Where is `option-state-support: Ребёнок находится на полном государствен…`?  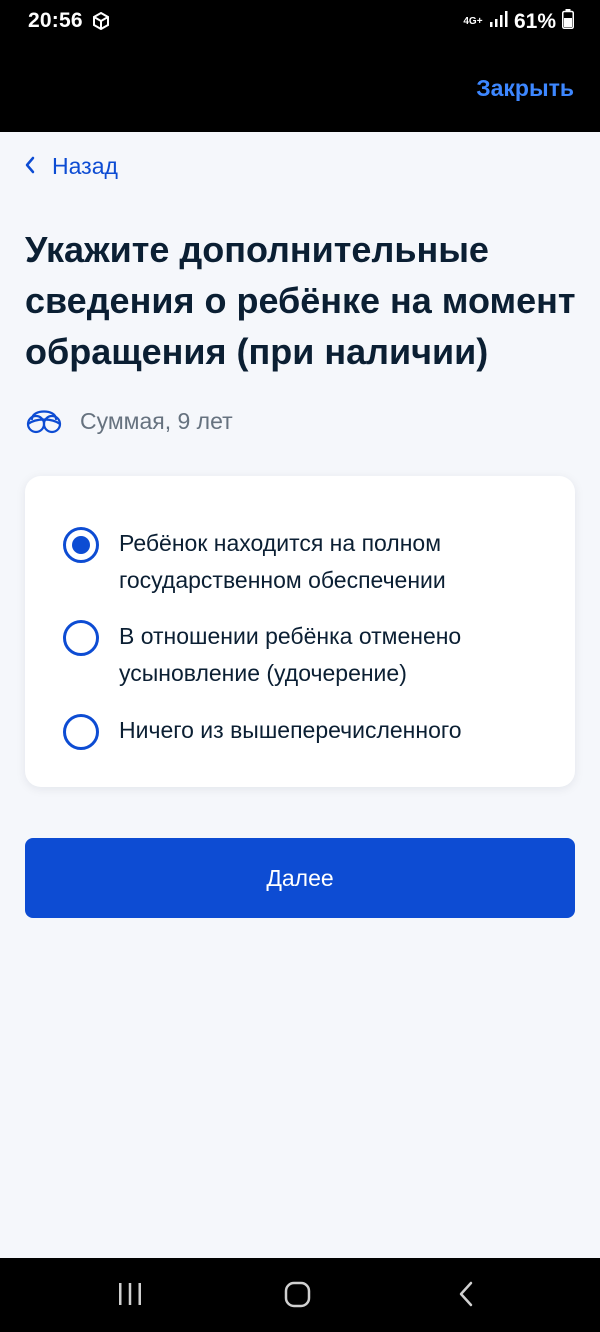 option-state-support: Ребёнок находится на полном государствен… is located at coordinates (301, 562).